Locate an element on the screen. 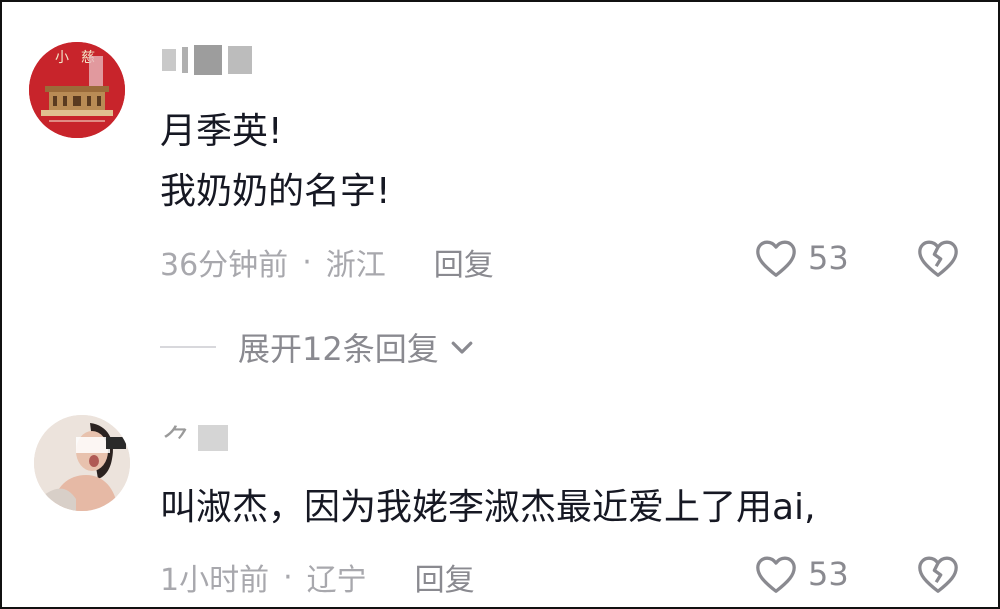 This screenshot has width=1000, height=609. comment-text: 叫淑杰，因为我姥李淑杰最近爱上了用ai, is located at coordinates (488, 508).